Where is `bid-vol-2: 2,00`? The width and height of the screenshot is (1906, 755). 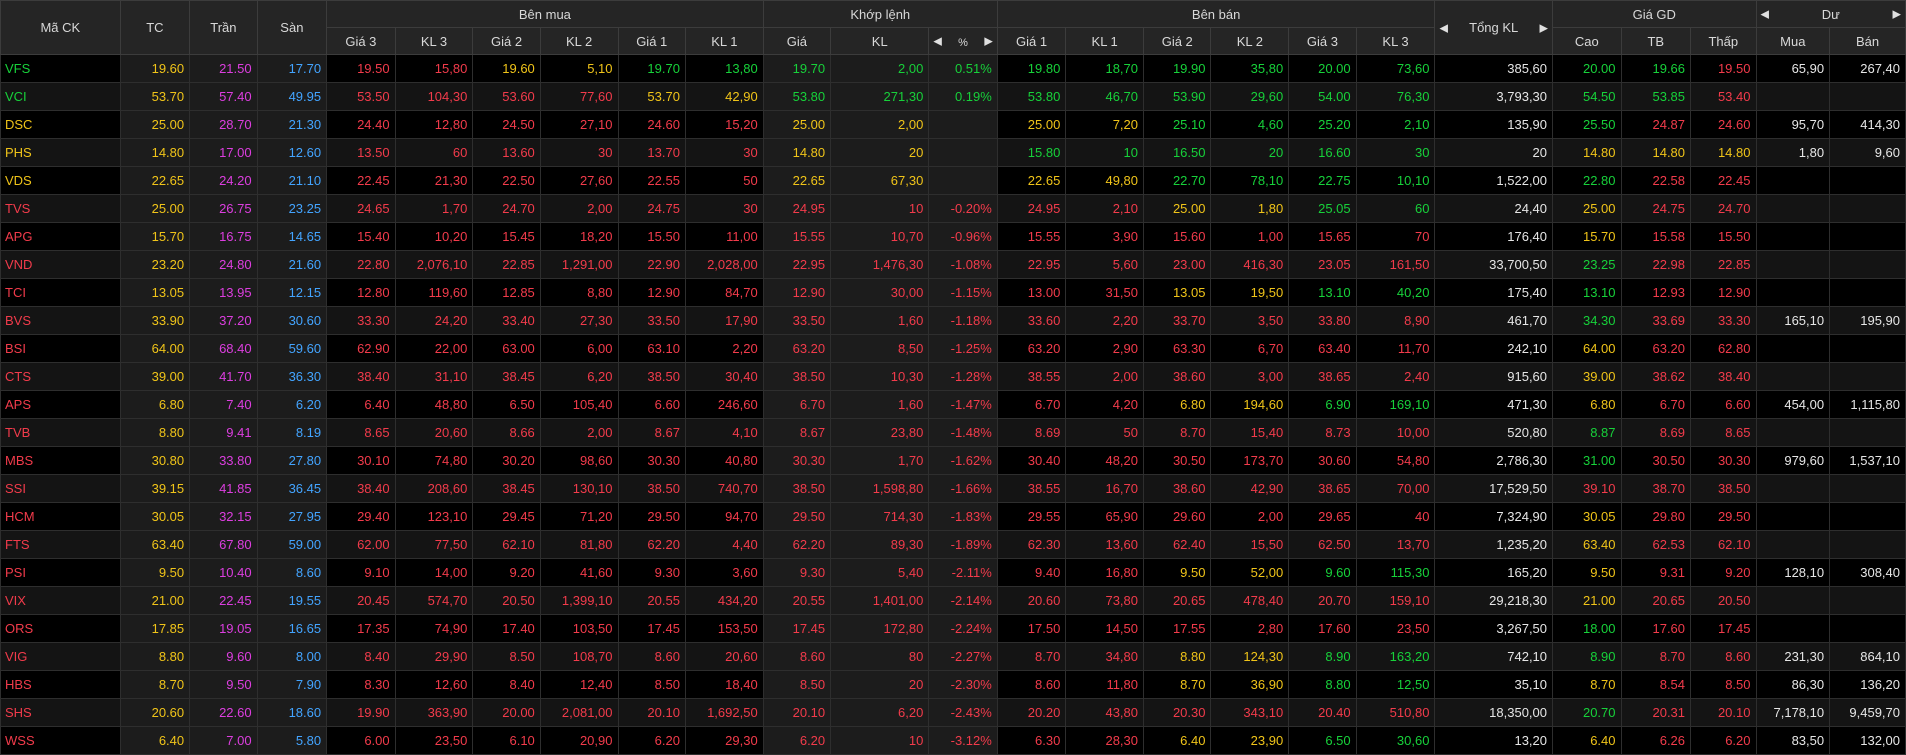
bid-vol-2: 2,00 is located at coordinates (579, 432).